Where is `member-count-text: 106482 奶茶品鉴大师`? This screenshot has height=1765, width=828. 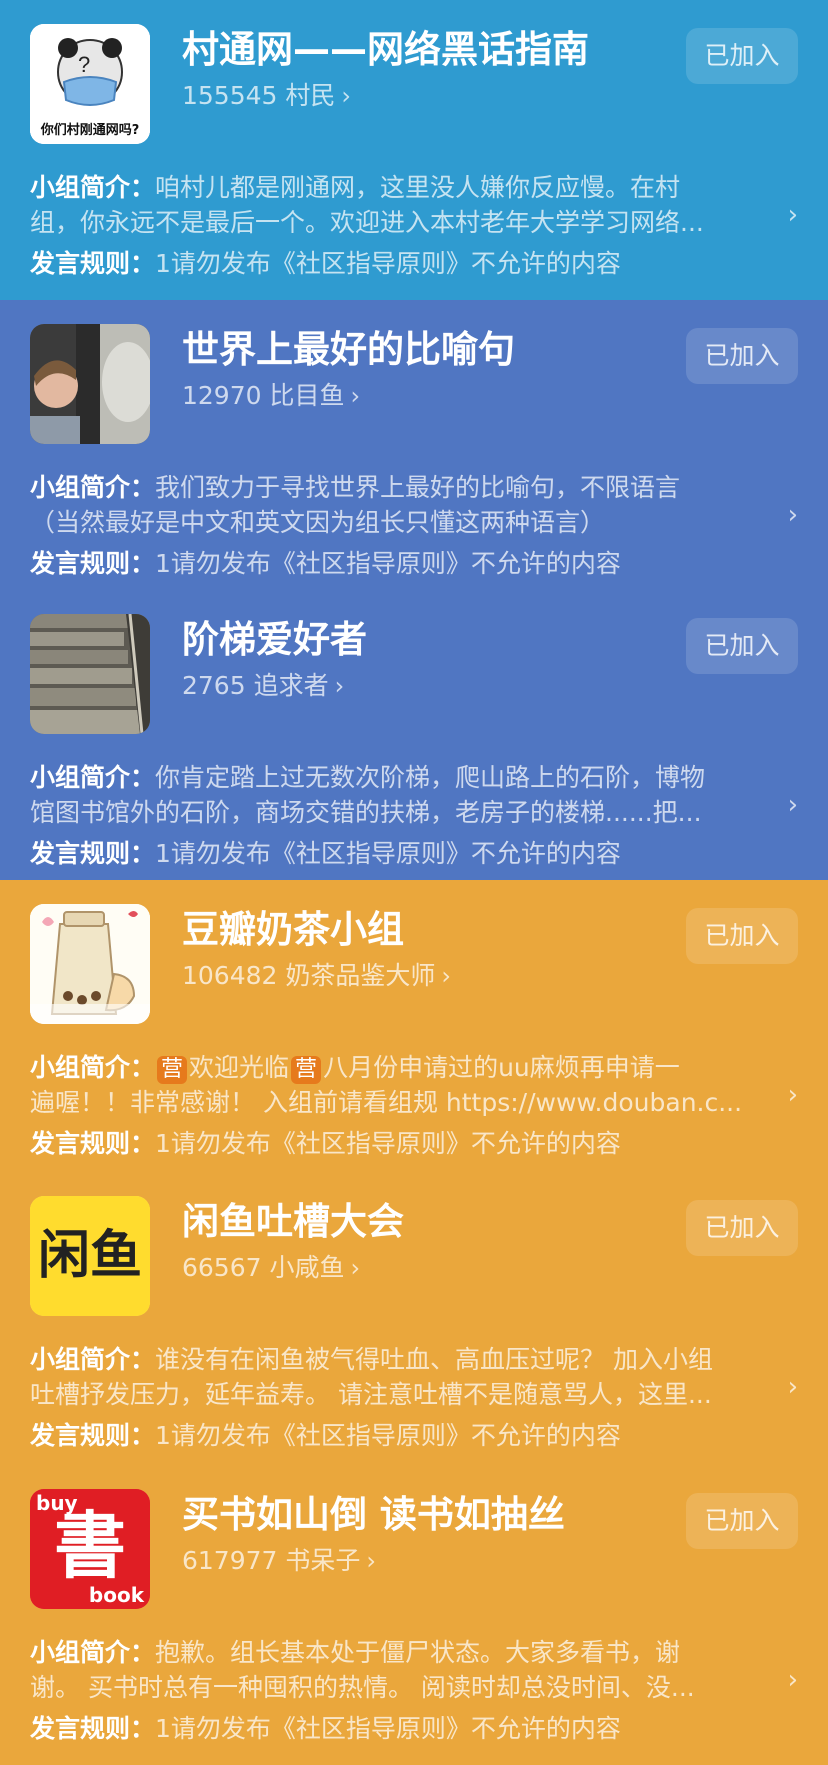
member-count-text: 106482 奶茶品鉴大师 is located at coordinates (309, 975).